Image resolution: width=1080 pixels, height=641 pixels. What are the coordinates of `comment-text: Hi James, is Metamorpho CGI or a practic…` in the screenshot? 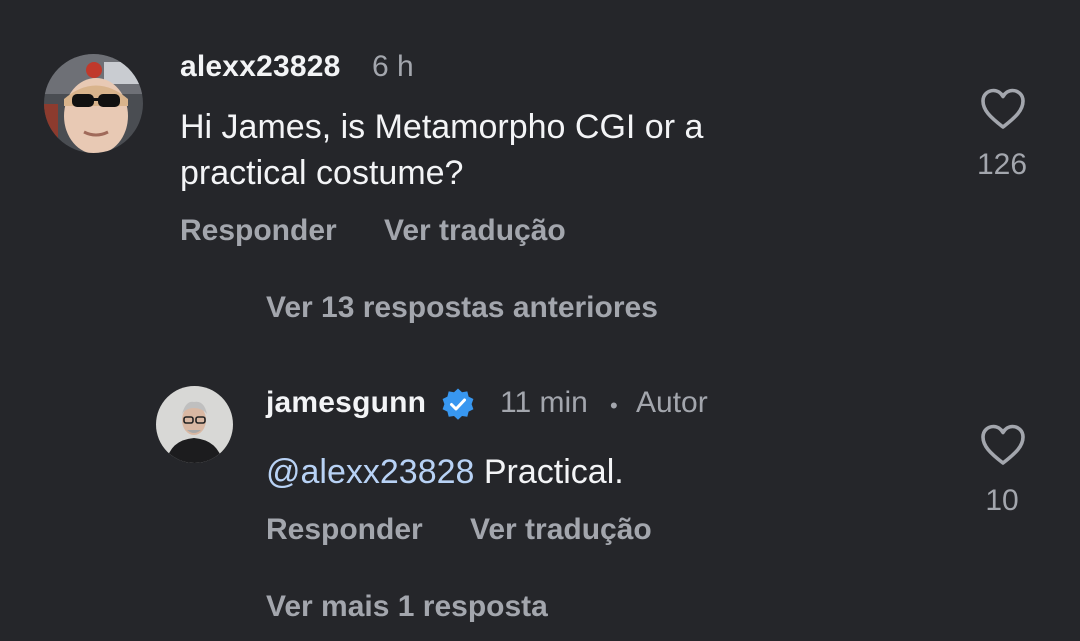 It's located at (441, 150).